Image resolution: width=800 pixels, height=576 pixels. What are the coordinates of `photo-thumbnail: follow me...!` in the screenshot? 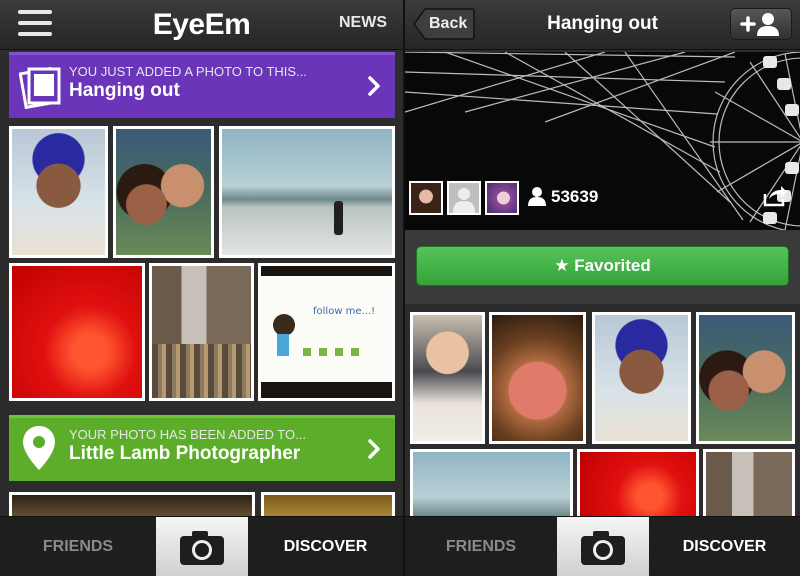 It's located at (326, 332).